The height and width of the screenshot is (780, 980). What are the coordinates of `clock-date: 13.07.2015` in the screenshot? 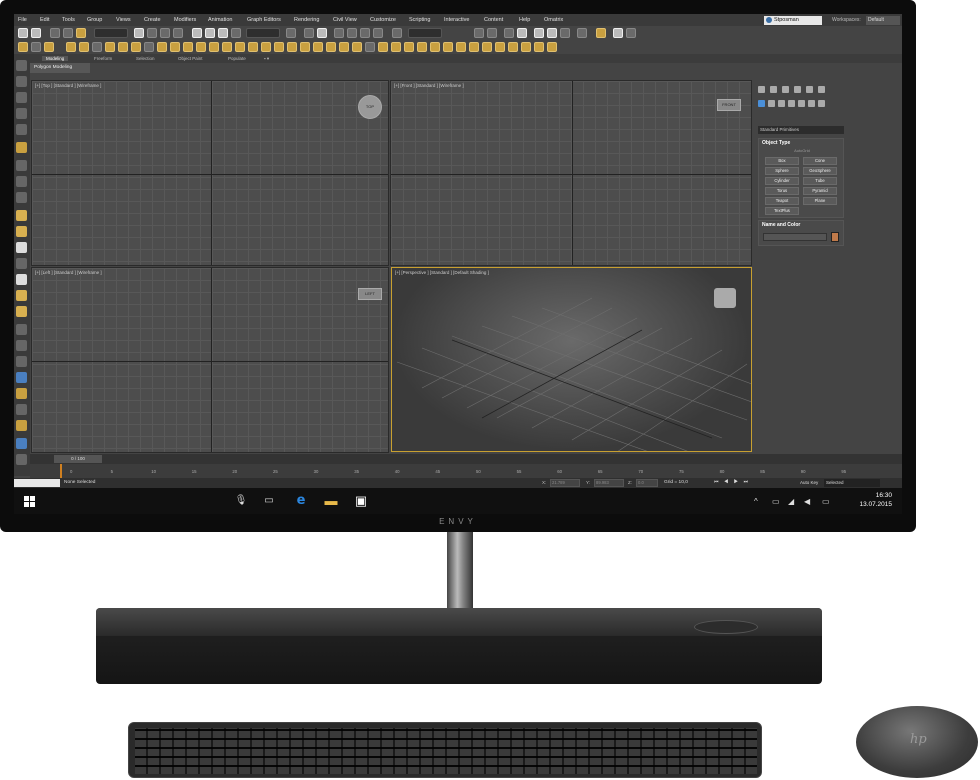 It's located at (872, 504).